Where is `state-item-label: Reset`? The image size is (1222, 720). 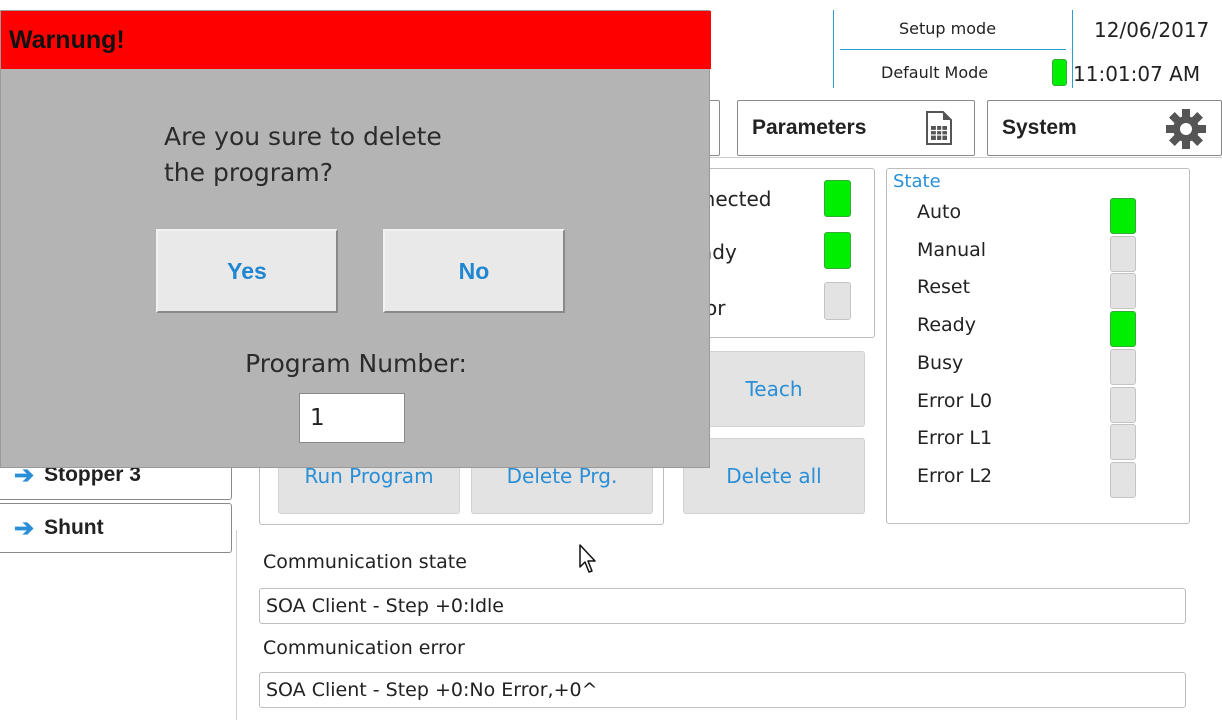 state-item-label: Reset is located at coordinates (944, 287).